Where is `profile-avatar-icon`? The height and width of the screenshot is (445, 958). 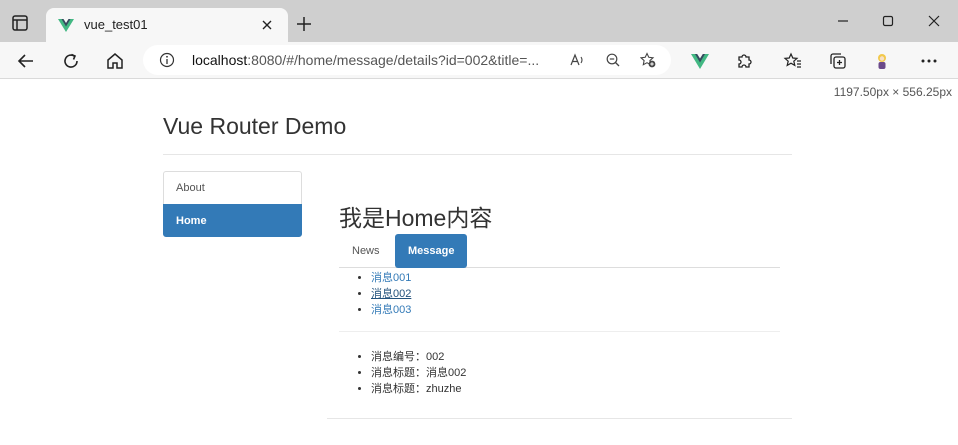
profile-avatar-icon is located at coordinates (882, 61).